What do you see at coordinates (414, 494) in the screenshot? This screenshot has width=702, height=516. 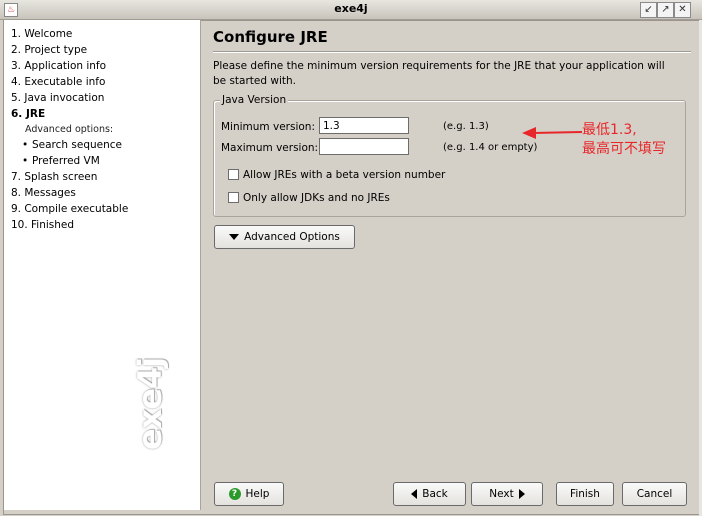 I see `arrow-left-icon` at bounding box center [414, 494].